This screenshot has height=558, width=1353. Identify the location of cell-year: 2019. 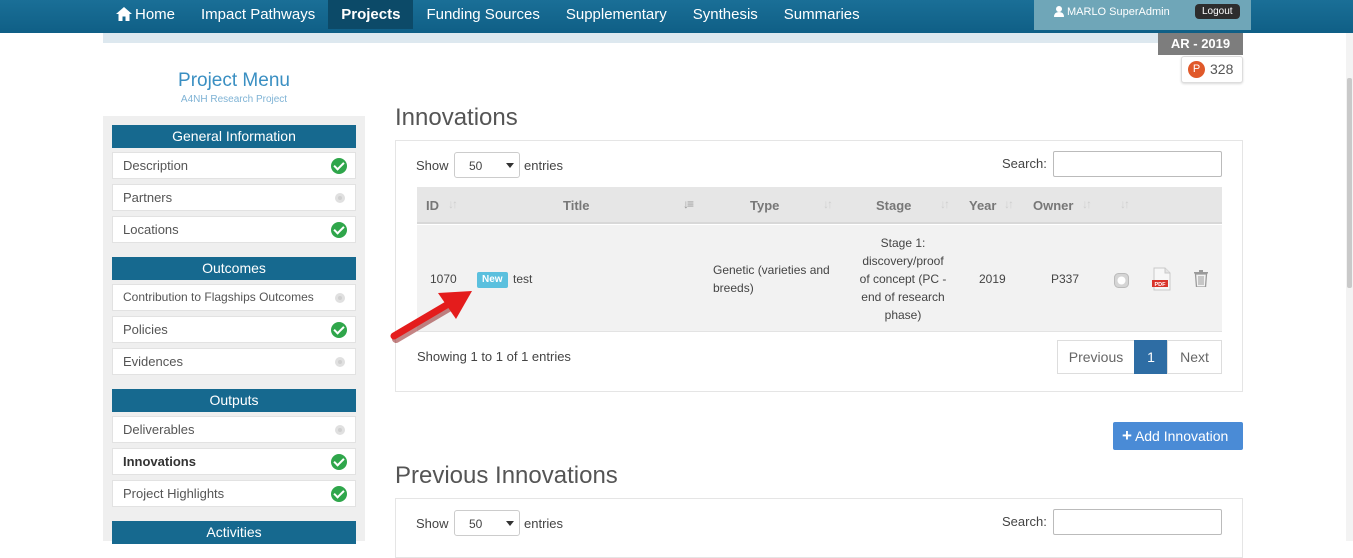
(992, 279).